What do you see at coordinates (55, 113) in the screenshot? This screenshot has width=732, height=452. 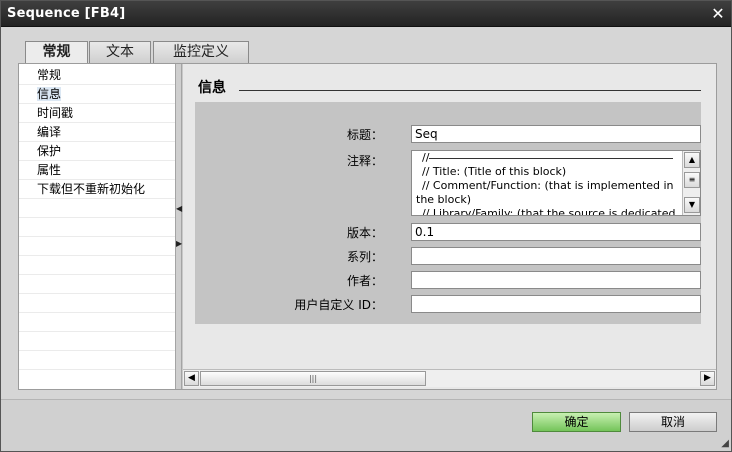 I see `sidebar-item-label: 时间戳` at bounding box center [55, 113].